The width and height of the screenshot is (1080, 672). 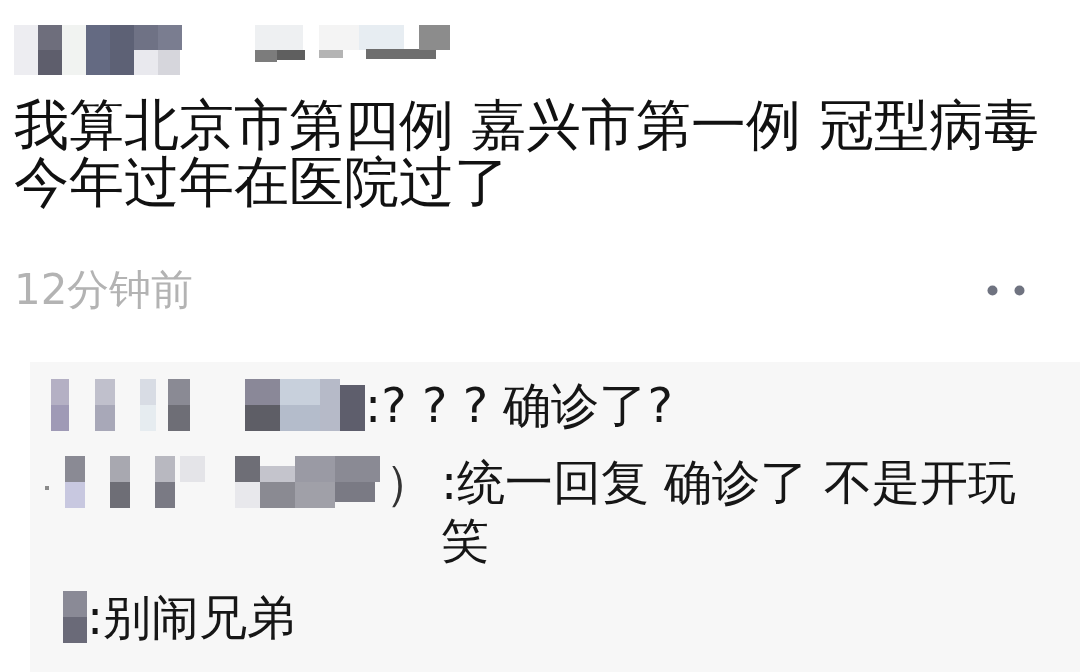 What do you see at coordinates (409, 482) in the screenshot?
I see `commenter-name-fragment: ）` at bounding box center [409, 482].